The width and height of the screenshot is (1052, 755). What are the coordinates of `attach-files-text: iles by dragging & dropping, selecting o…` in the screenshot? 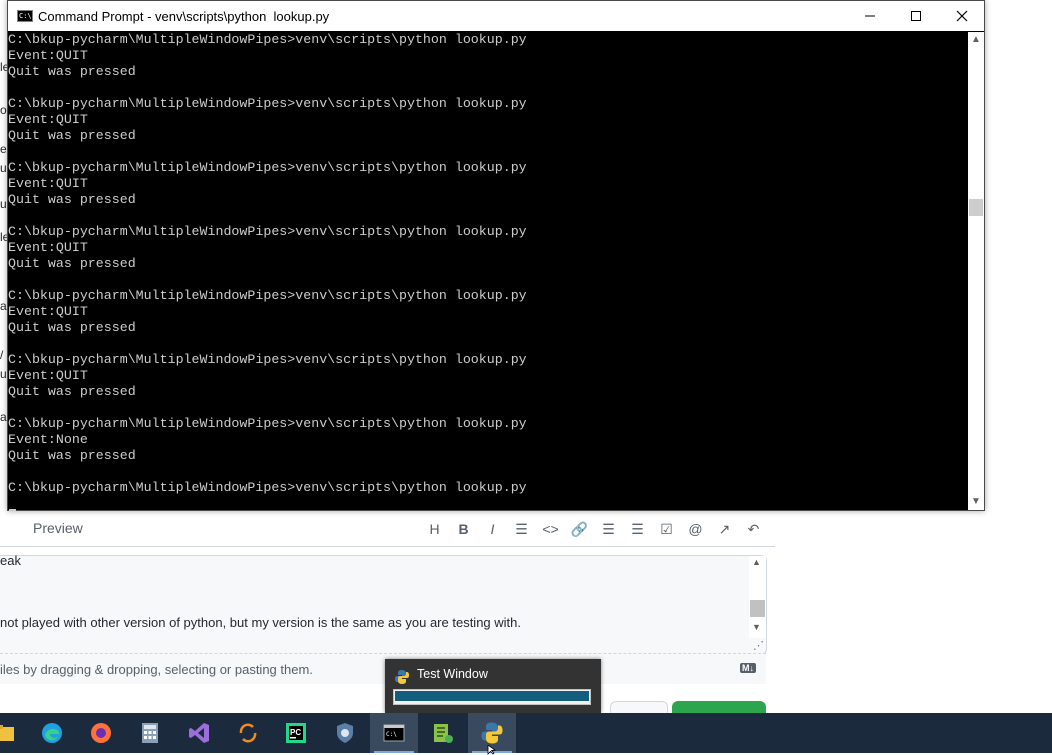 It's located at (156, 669).